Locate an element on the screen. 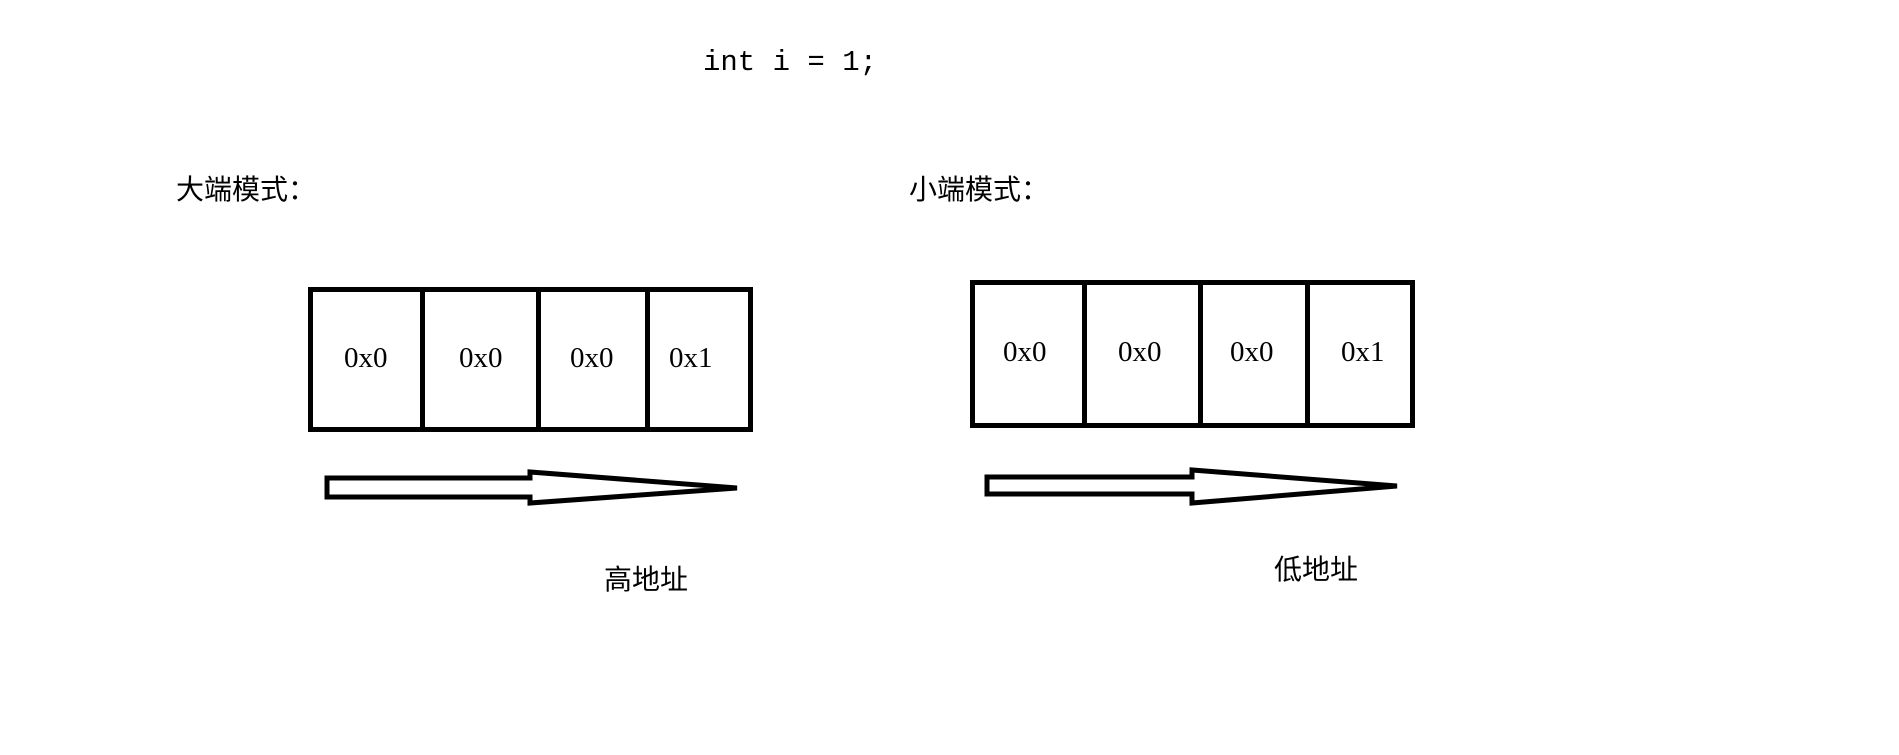 The image size is (1899, 755). little-endian-direction-label: 低地址 is located at coordinates (1316, 569).